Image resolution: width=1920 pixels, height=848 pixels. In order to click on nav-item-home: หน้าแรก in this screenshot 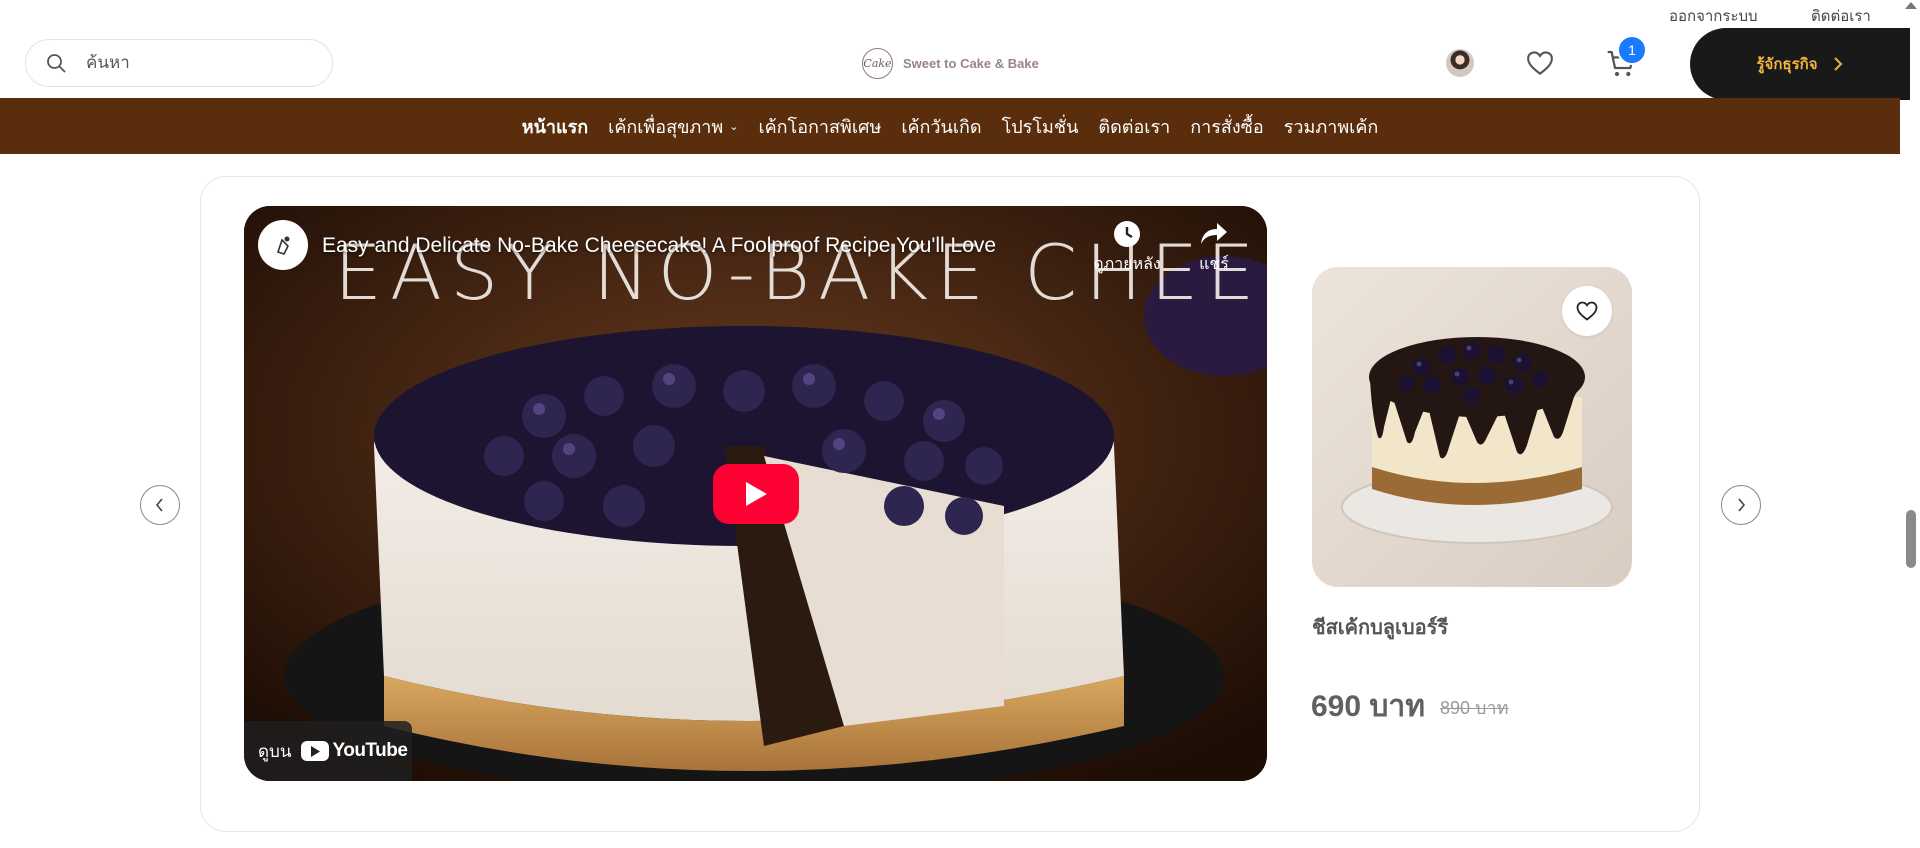, I will do `click(555, 126)`.